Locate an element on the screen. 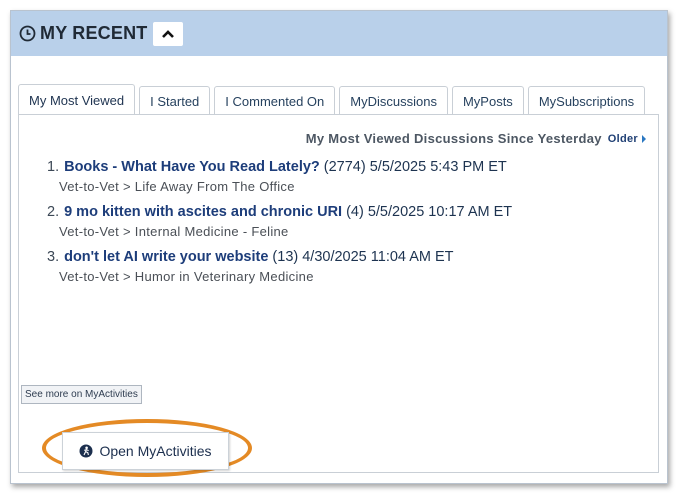 The image size is (679, 494). discussion-link: 9 mo kitten with ascites and chronic URI is located at coordinates (203, 212).